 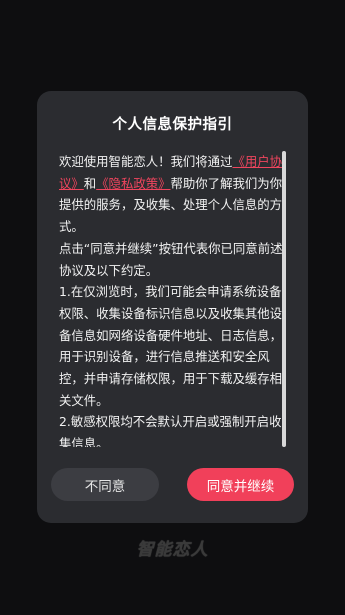 What do you see at coordinates (90, 183) in the screenshot?
I see `and-text: 和` at bounding box center [90, 183].